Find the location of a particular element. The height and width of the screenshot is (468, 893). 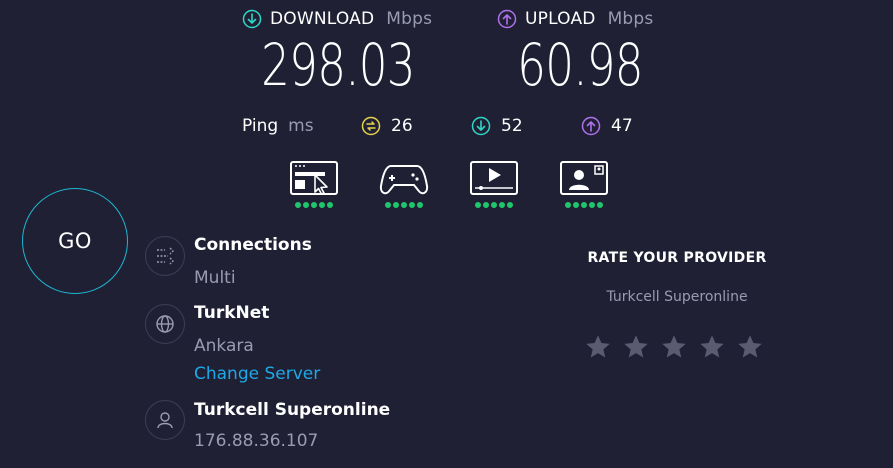

connections-value: Multi is located at coordinates (215, 278).